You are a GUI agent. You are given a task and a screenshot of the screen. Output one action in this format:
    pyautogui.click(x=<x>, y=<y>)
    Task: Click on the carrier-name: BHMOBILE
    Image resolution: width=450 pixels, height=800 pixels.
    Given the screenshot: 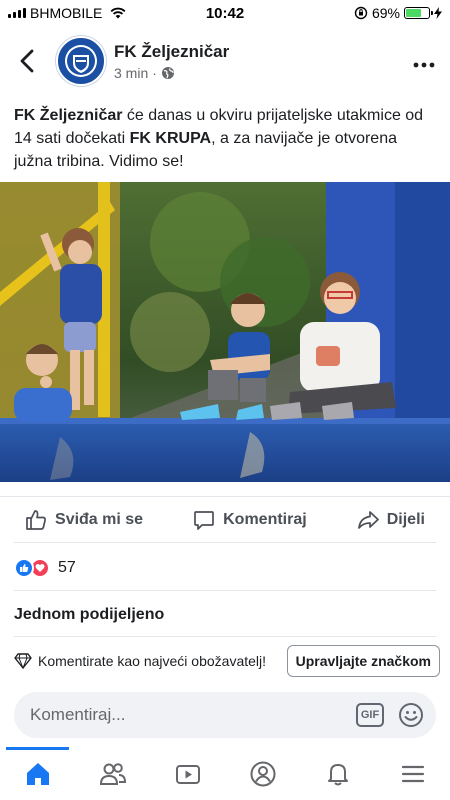 What is the action you would take?
    pyautogui.click(x=66, y=13)
    